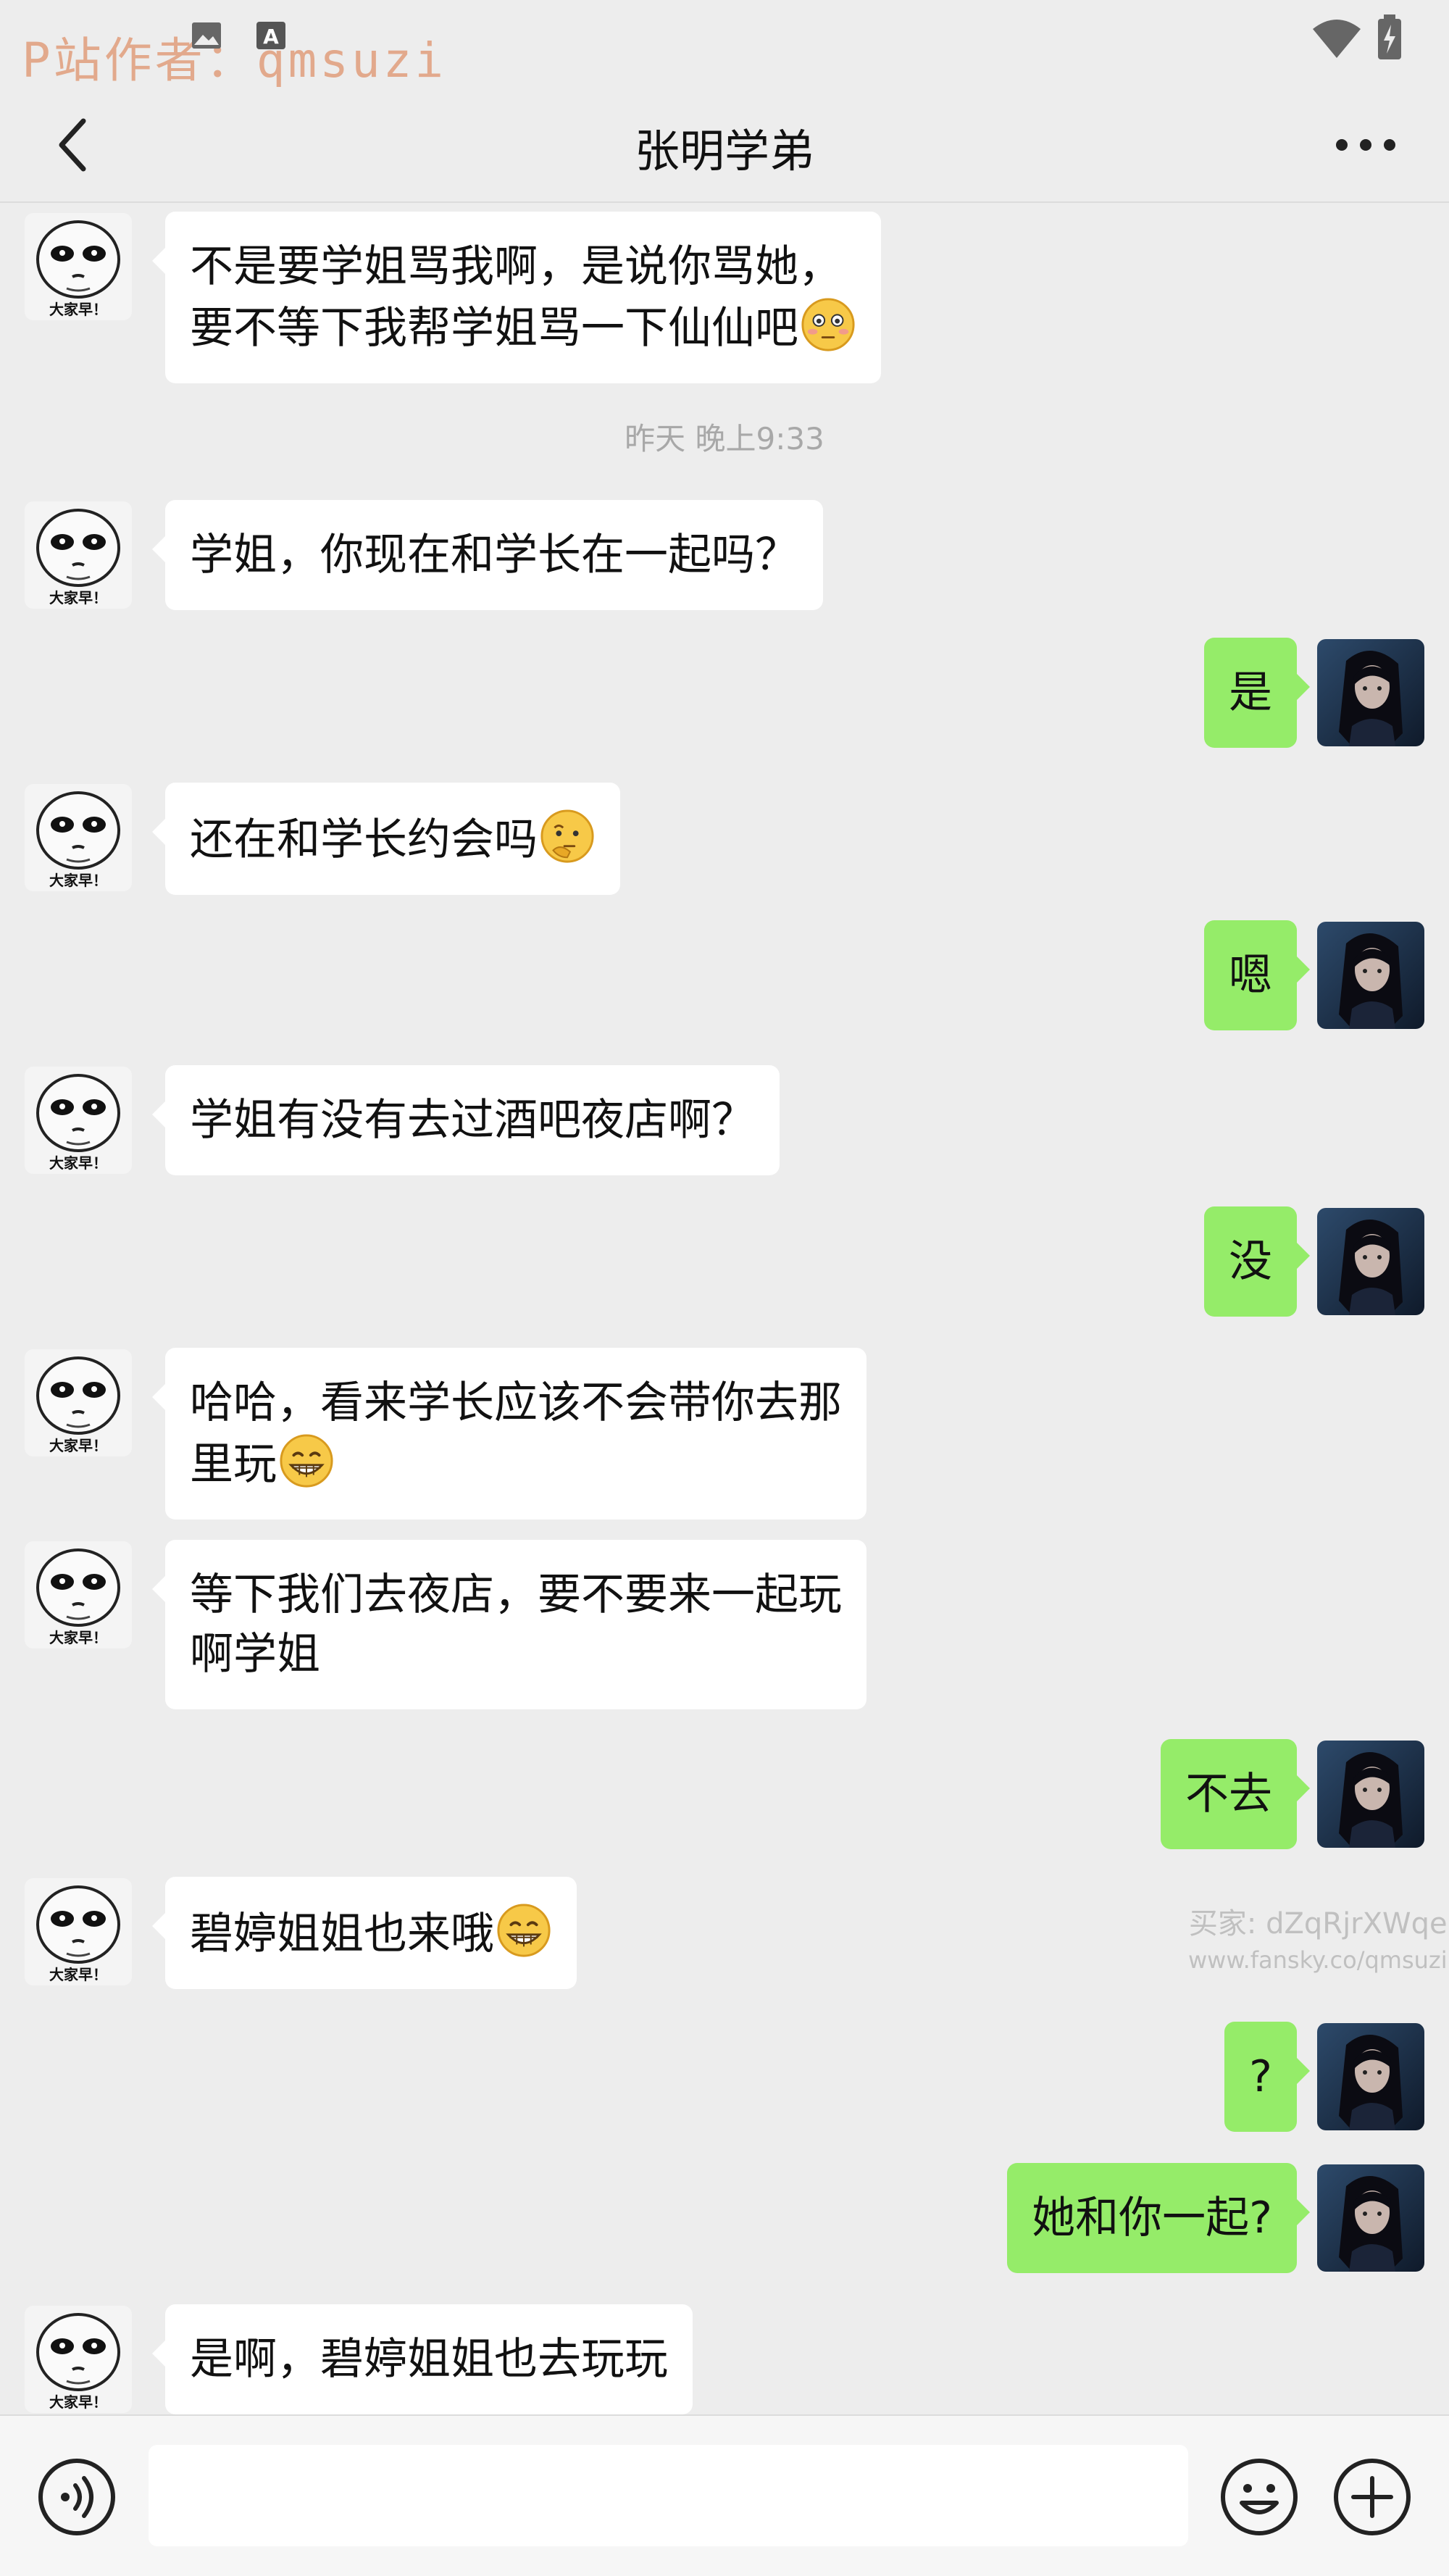  What do you see at coordinates (494, 555) in the screenshot?
I see `message-text: 学姐，你现在和学长在一起吗？` at bounding box center [494, 555].